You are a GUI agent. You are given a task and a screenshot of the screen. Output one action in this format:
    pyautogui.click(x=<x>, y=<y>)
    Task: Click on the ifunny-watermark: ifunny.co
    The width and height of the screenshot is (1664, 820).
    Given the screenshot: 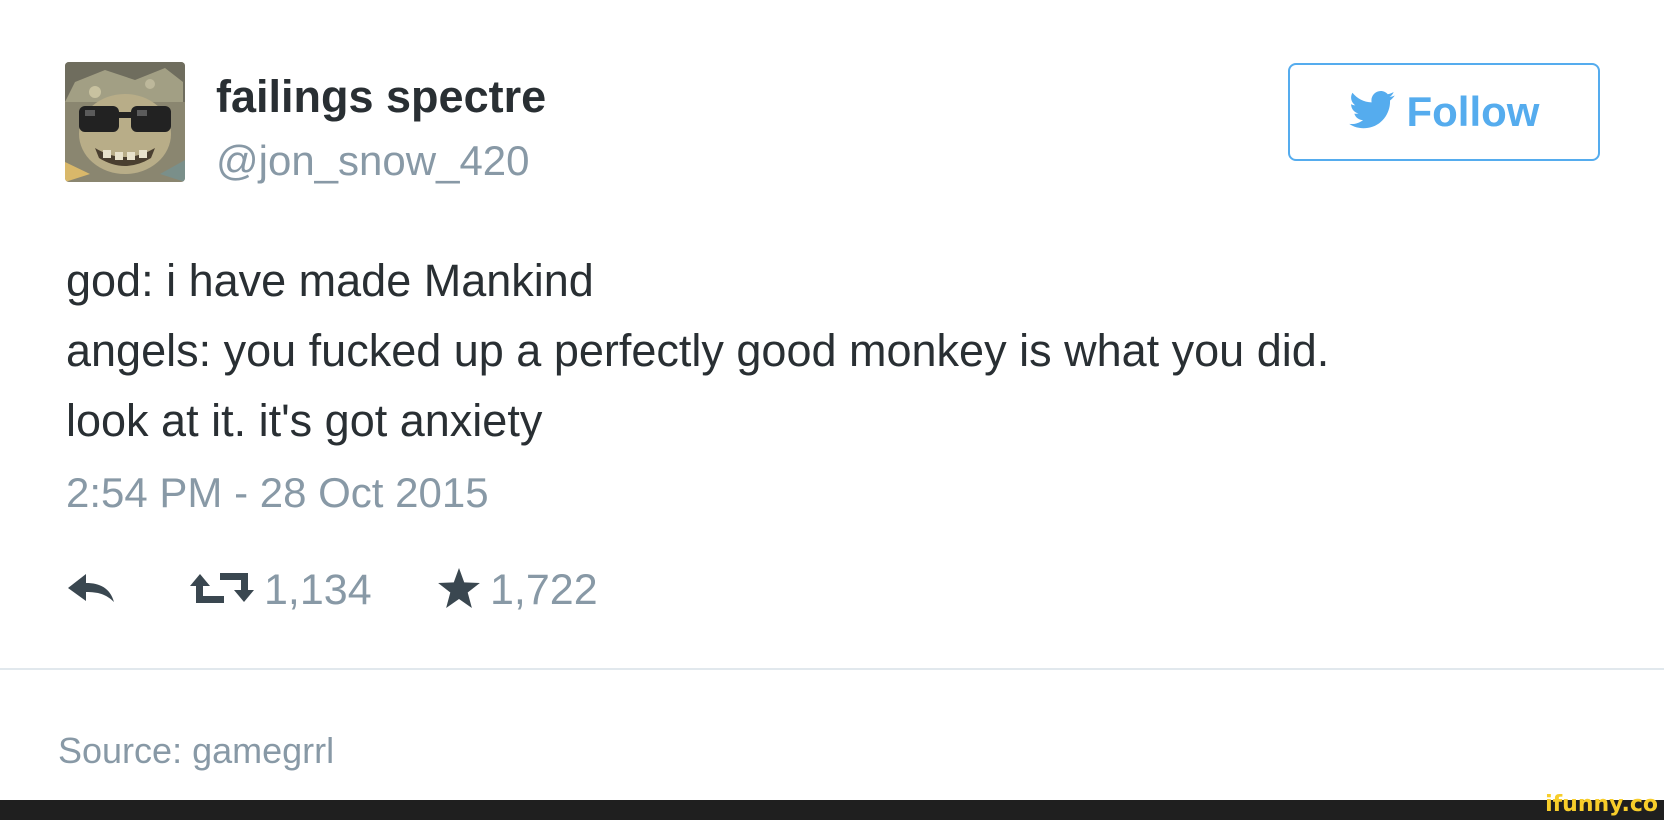 What is the action you would take?
    pyautogui.click(x=1601, y=804)
    